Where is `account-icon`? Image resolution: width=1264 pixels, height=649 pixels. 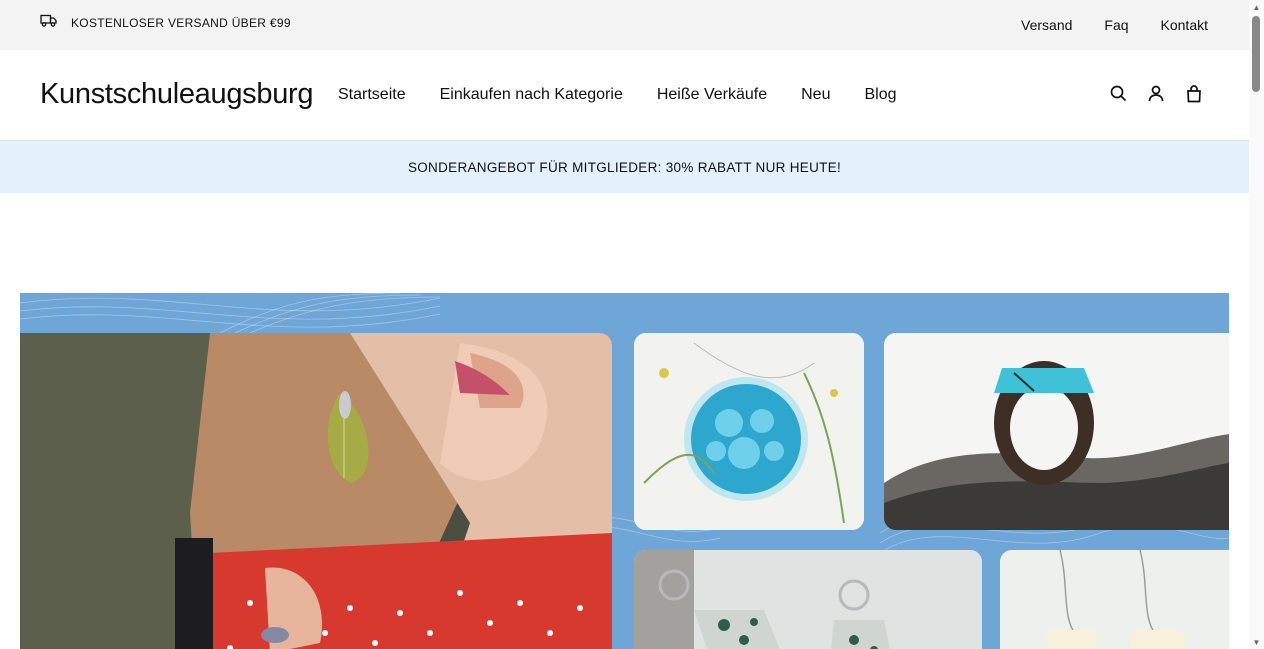
account-icon is located at coordinates (1156, 93).